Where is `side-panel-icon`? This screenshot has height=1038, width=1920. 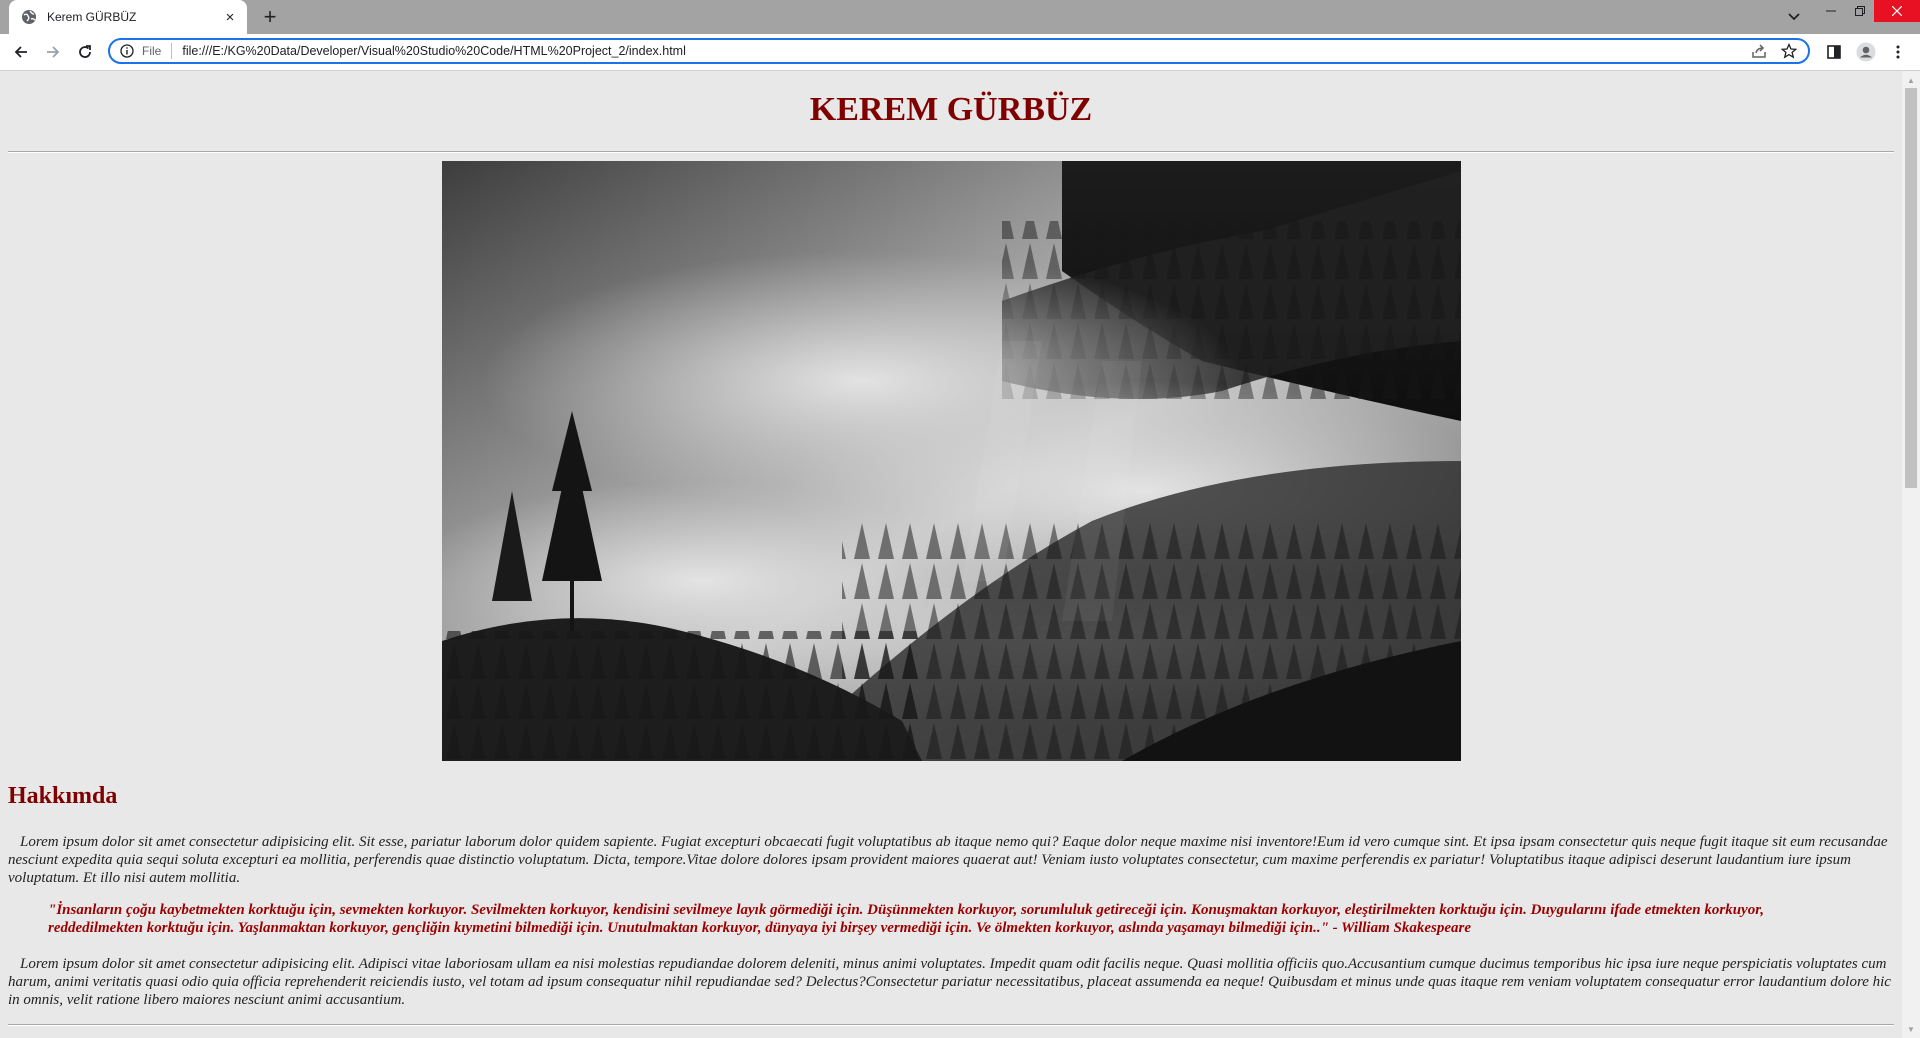 side-panel-icon is located at coordinates (1834, 52).